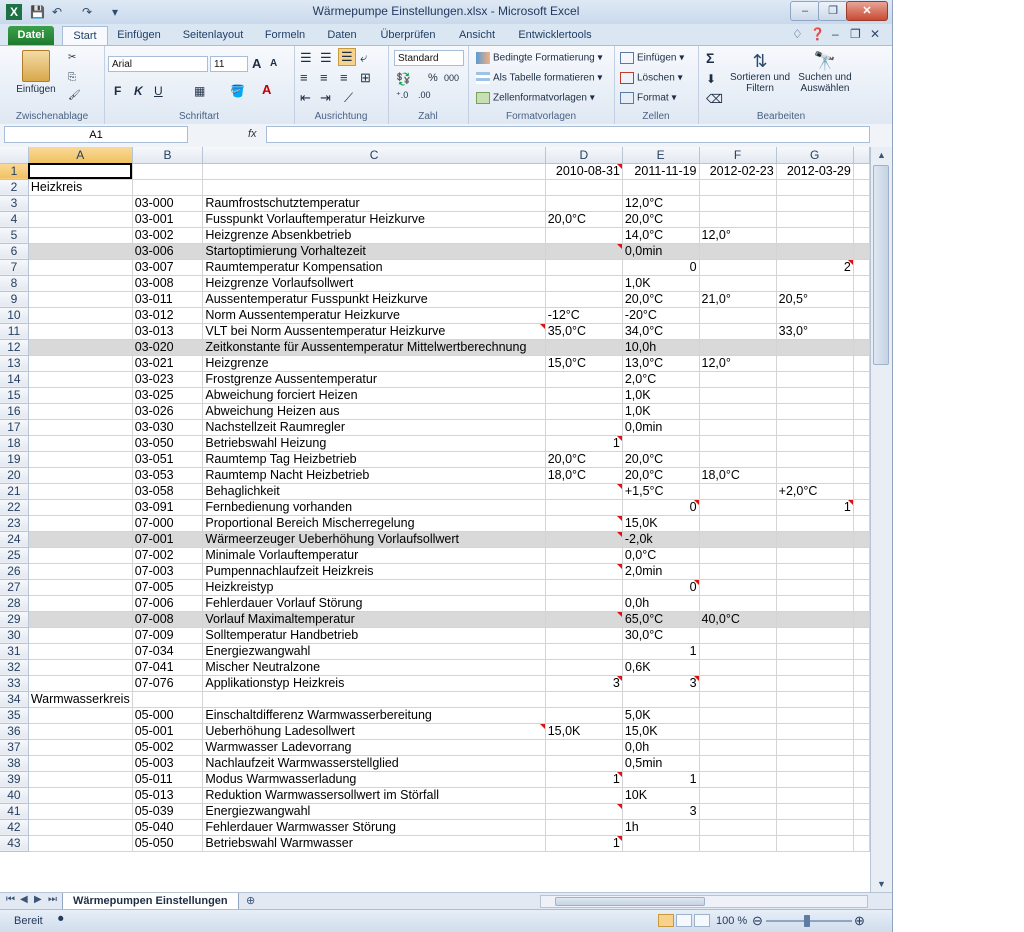  I want to click on cell-c6: Startoptimierung Vorhaltezeit, so click(374, 251).